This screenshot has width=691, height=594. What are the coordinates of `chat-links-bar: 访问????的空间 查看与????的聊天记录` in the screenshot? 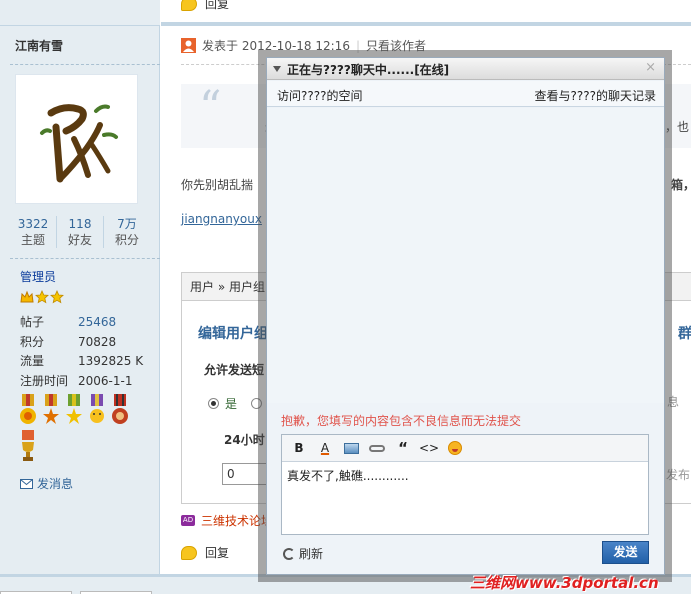 It's located at (465, 94).